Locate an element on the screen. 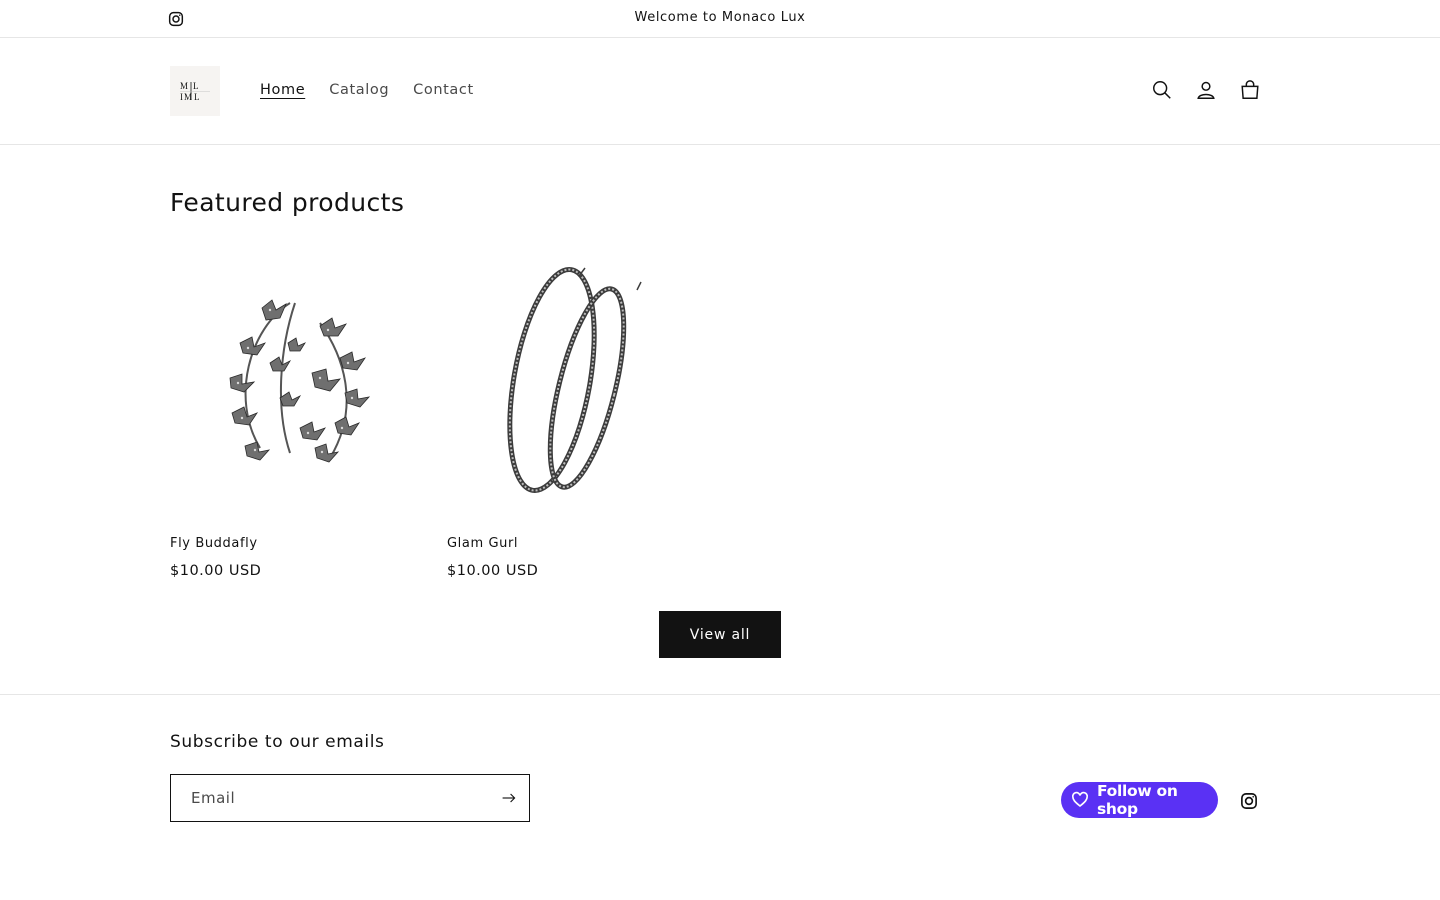 The width and height of the screenshot is (1440, 900). announcement-text: Welcome to Monaco Lux is located at coordinates (720, 17).